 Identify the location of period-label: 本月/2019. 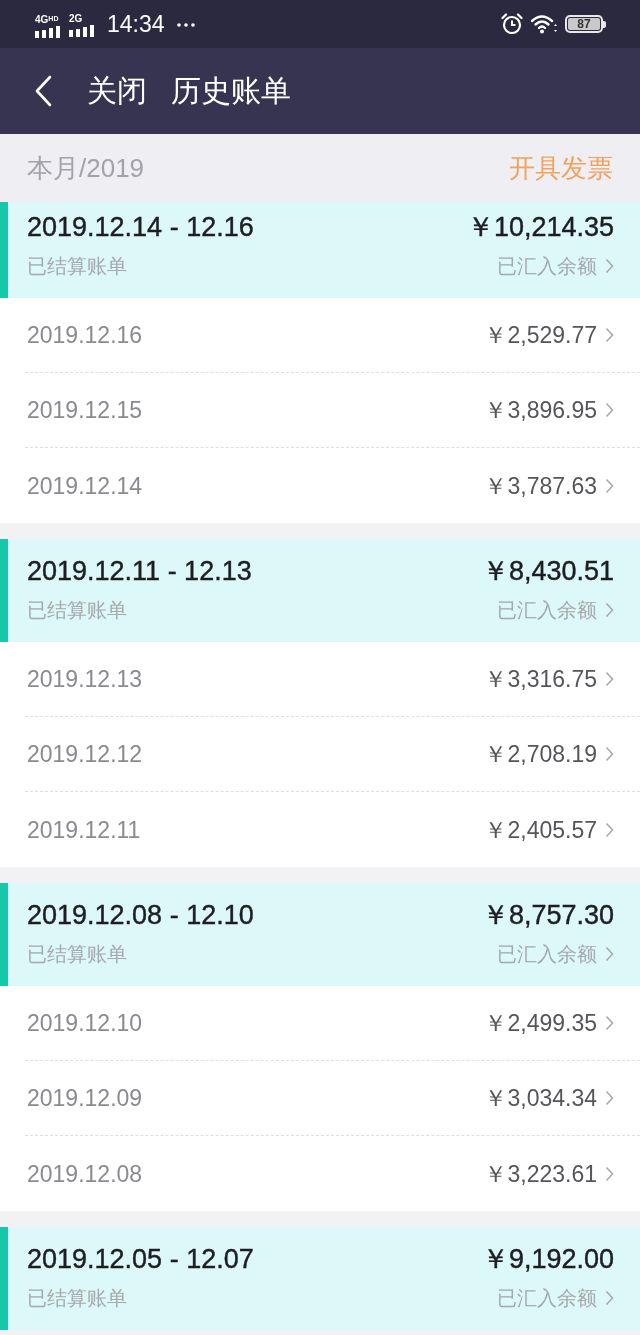
(86, 168).